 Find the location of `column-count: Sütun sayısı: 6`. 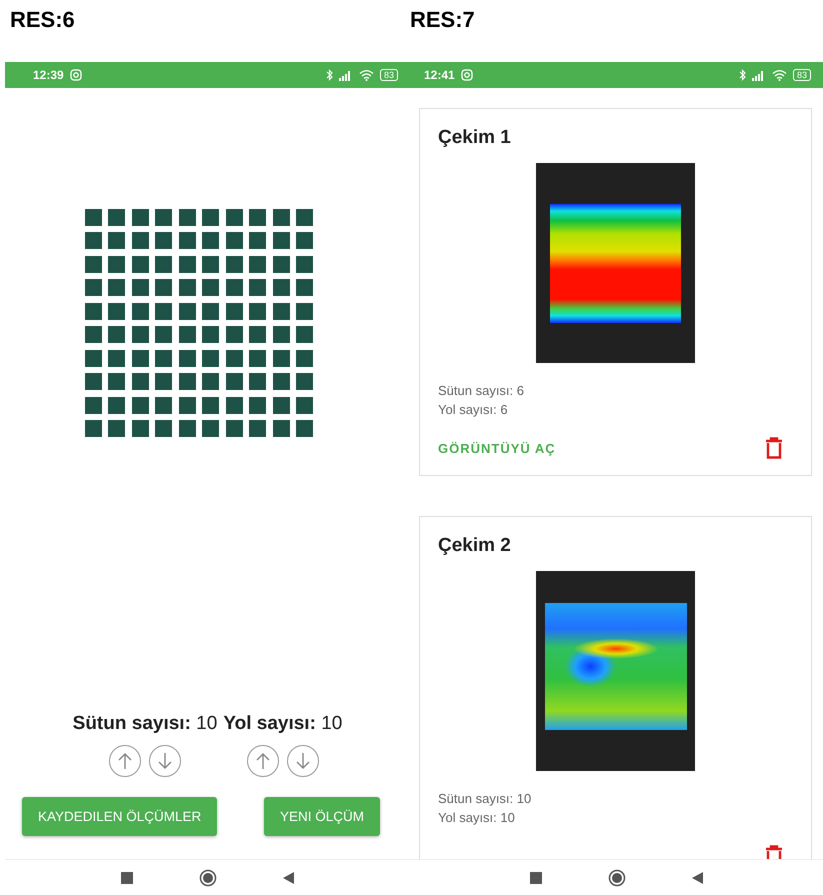

column-count: Sütun sayısı: 6 is located at coordinates (481, 391).